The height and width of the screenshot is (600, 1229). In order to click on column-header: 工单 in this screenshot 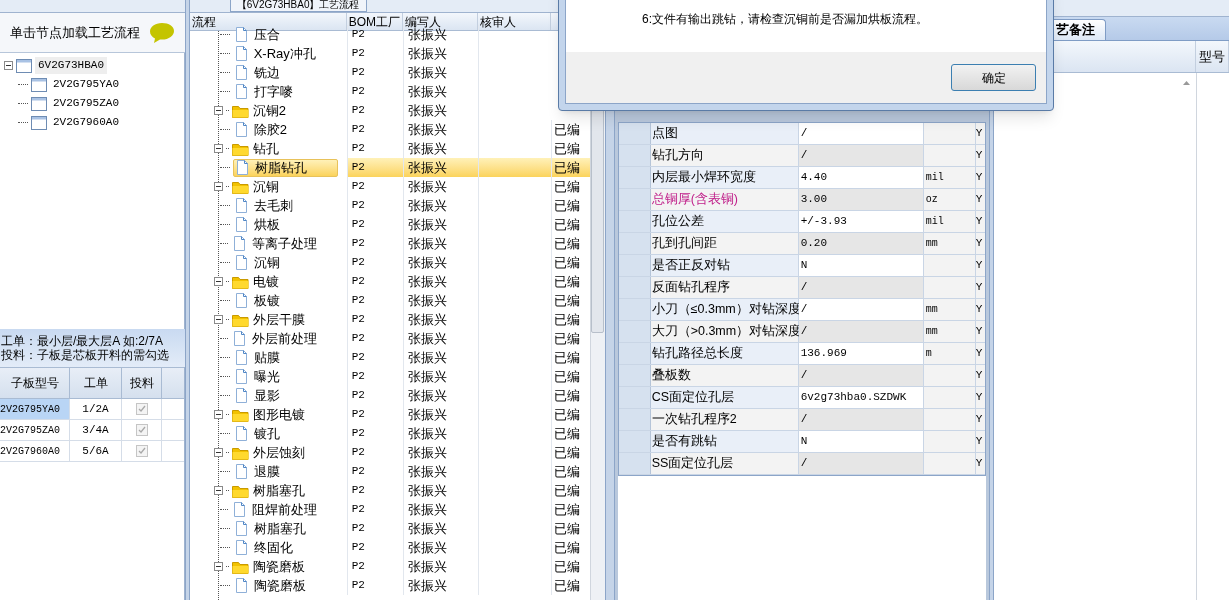, I will do `click(96, 383)`.